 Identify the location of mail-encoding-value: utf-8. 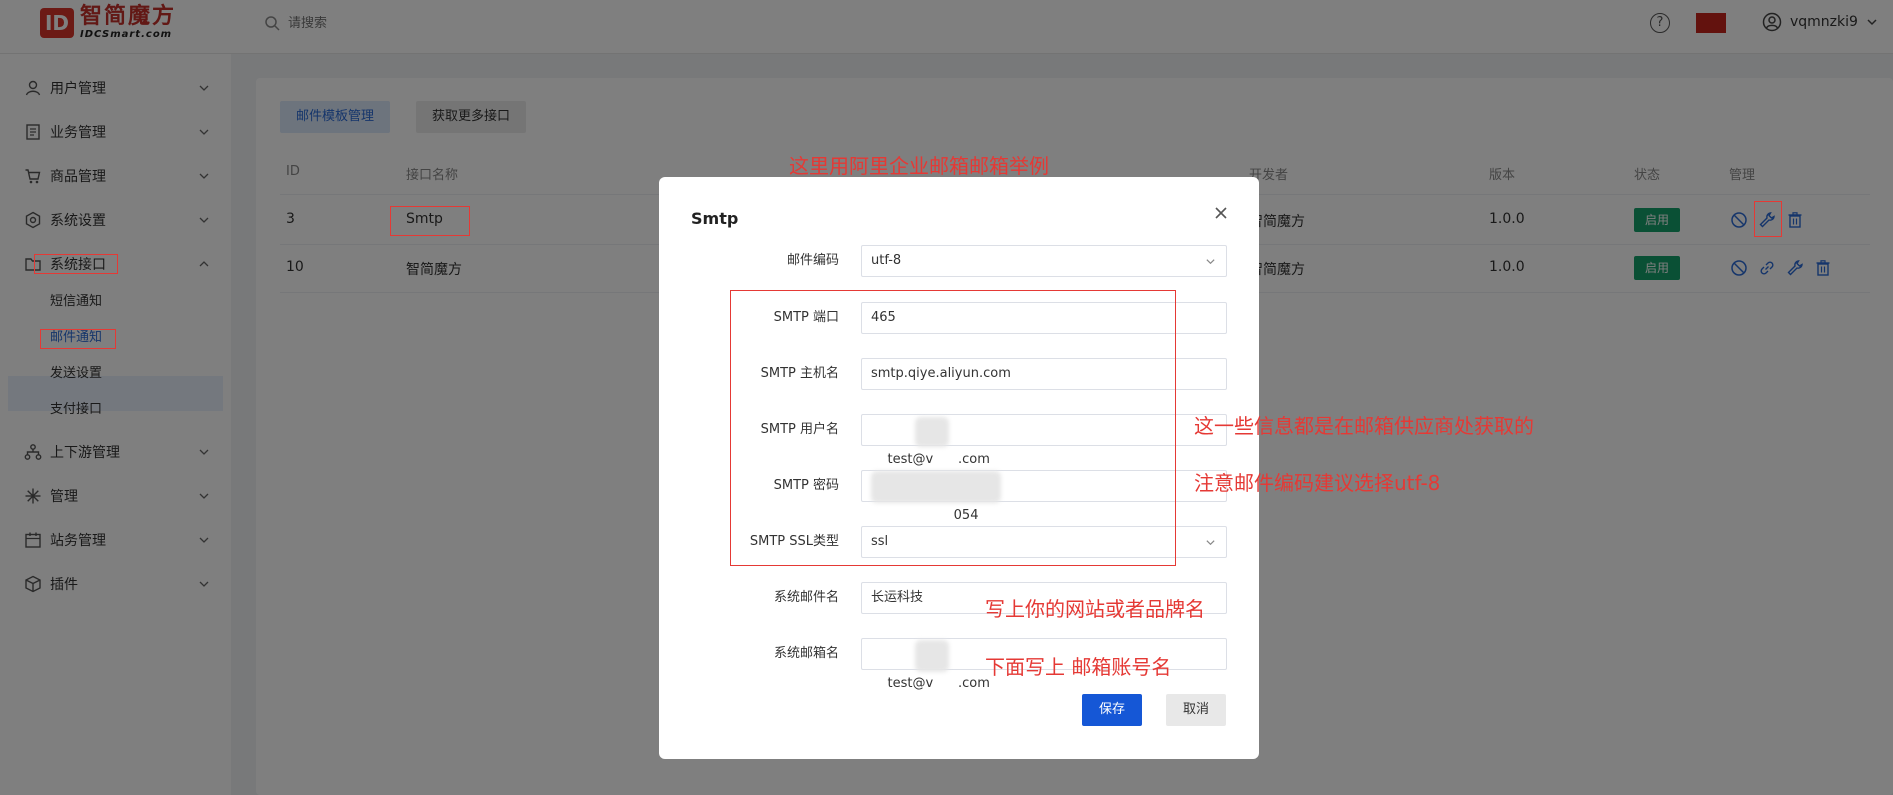
(886, 260).